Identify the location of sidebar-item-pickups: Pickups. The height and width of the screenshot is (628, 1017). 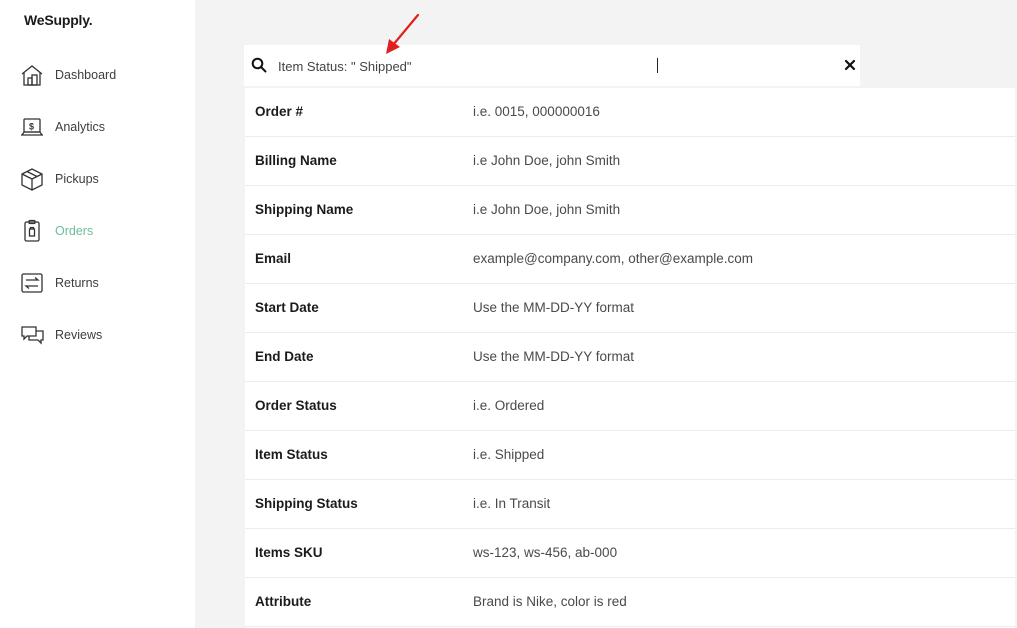
(103, 179).